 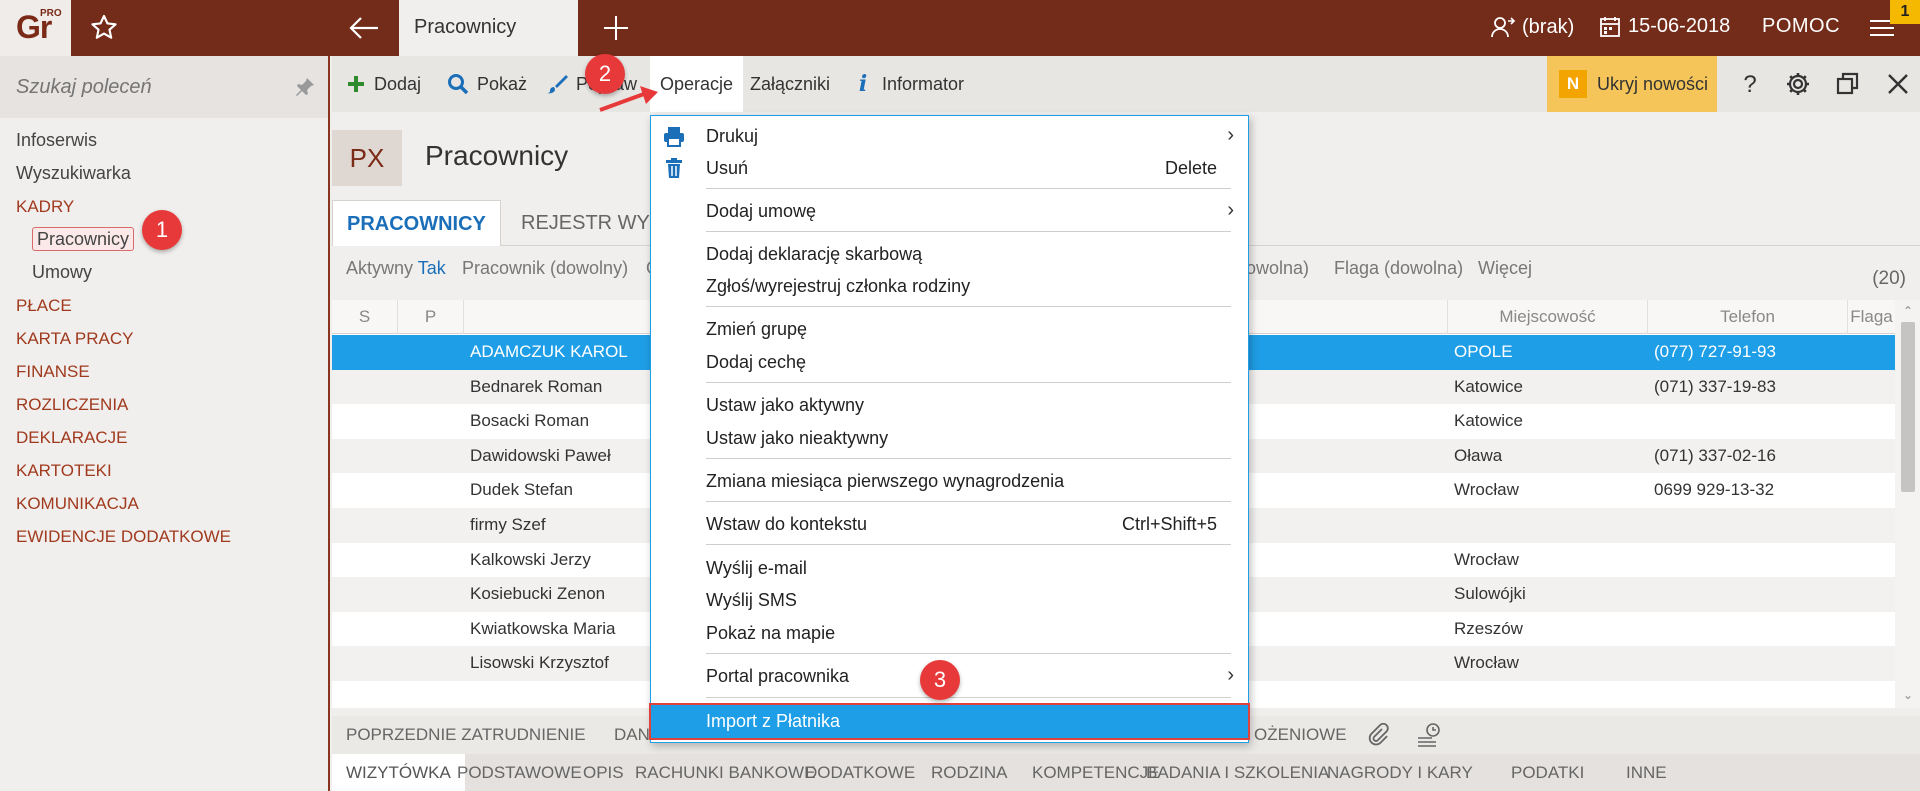 What do you see at coordinates (166, 272) in the screenshot?
I see `sidebar-item-umowy: Umowy` at bounding box center [166, 272].